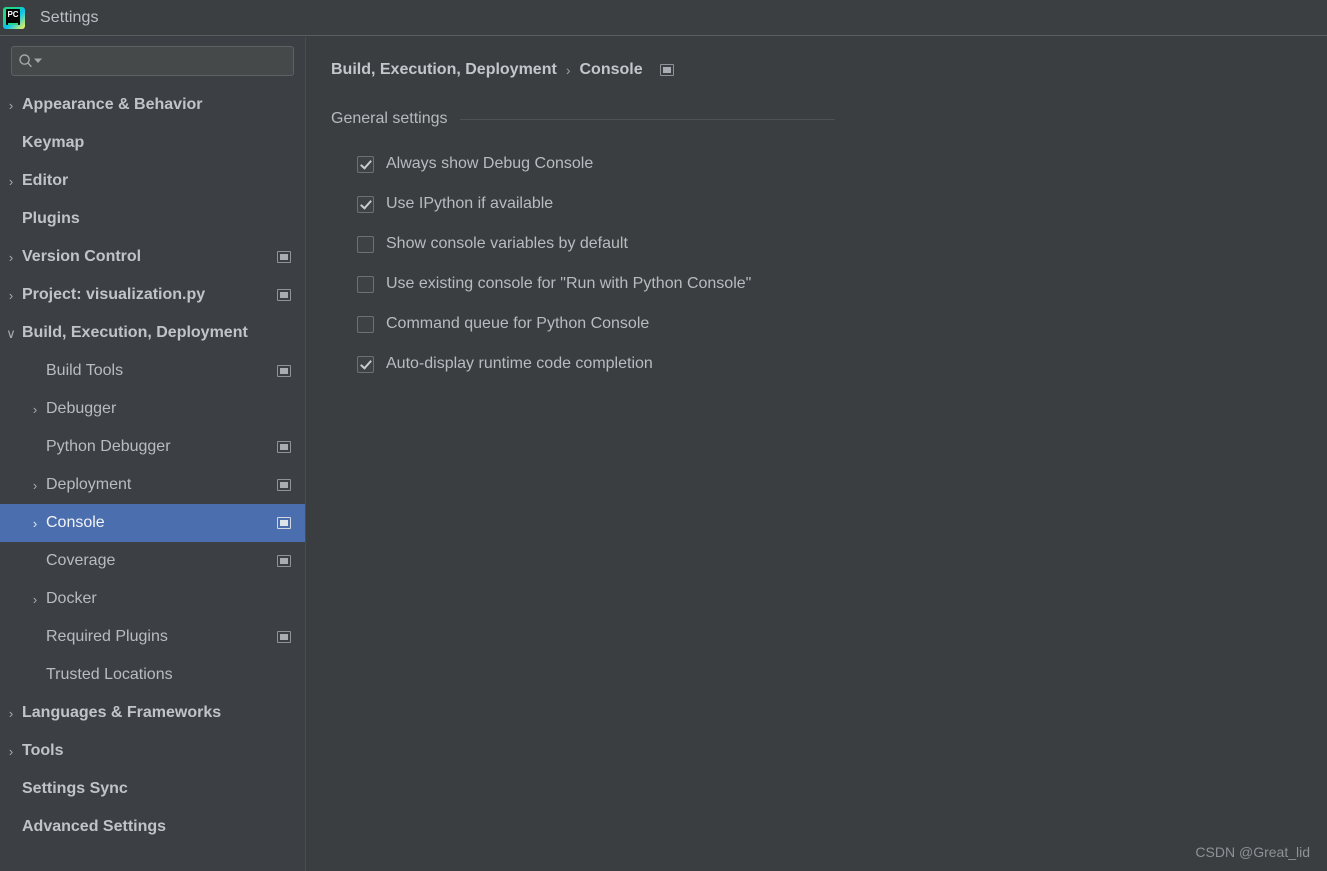 Image resolution: width=1327 pixels, height=871 pixels. I want to click on option-row: Command queue for Python Console, so click(842, 324).